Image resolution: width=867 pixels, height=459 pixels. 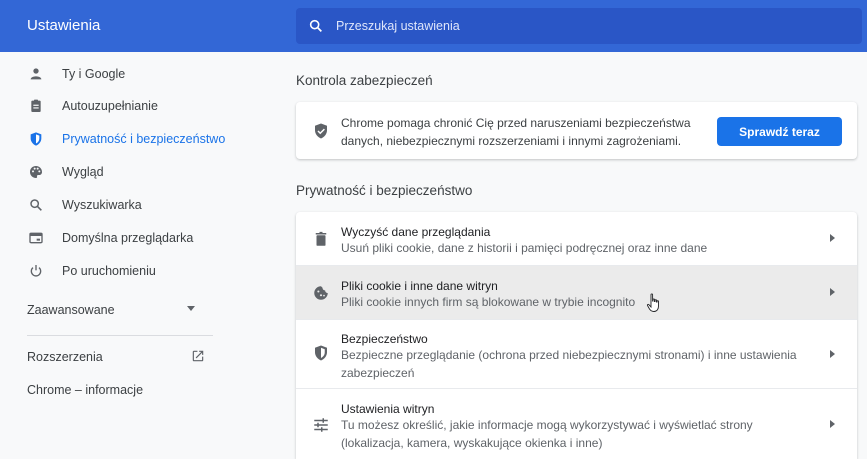 I want to click on sidebar-item-autofill: Autouzupełnianie, so click(x=115, y=105).